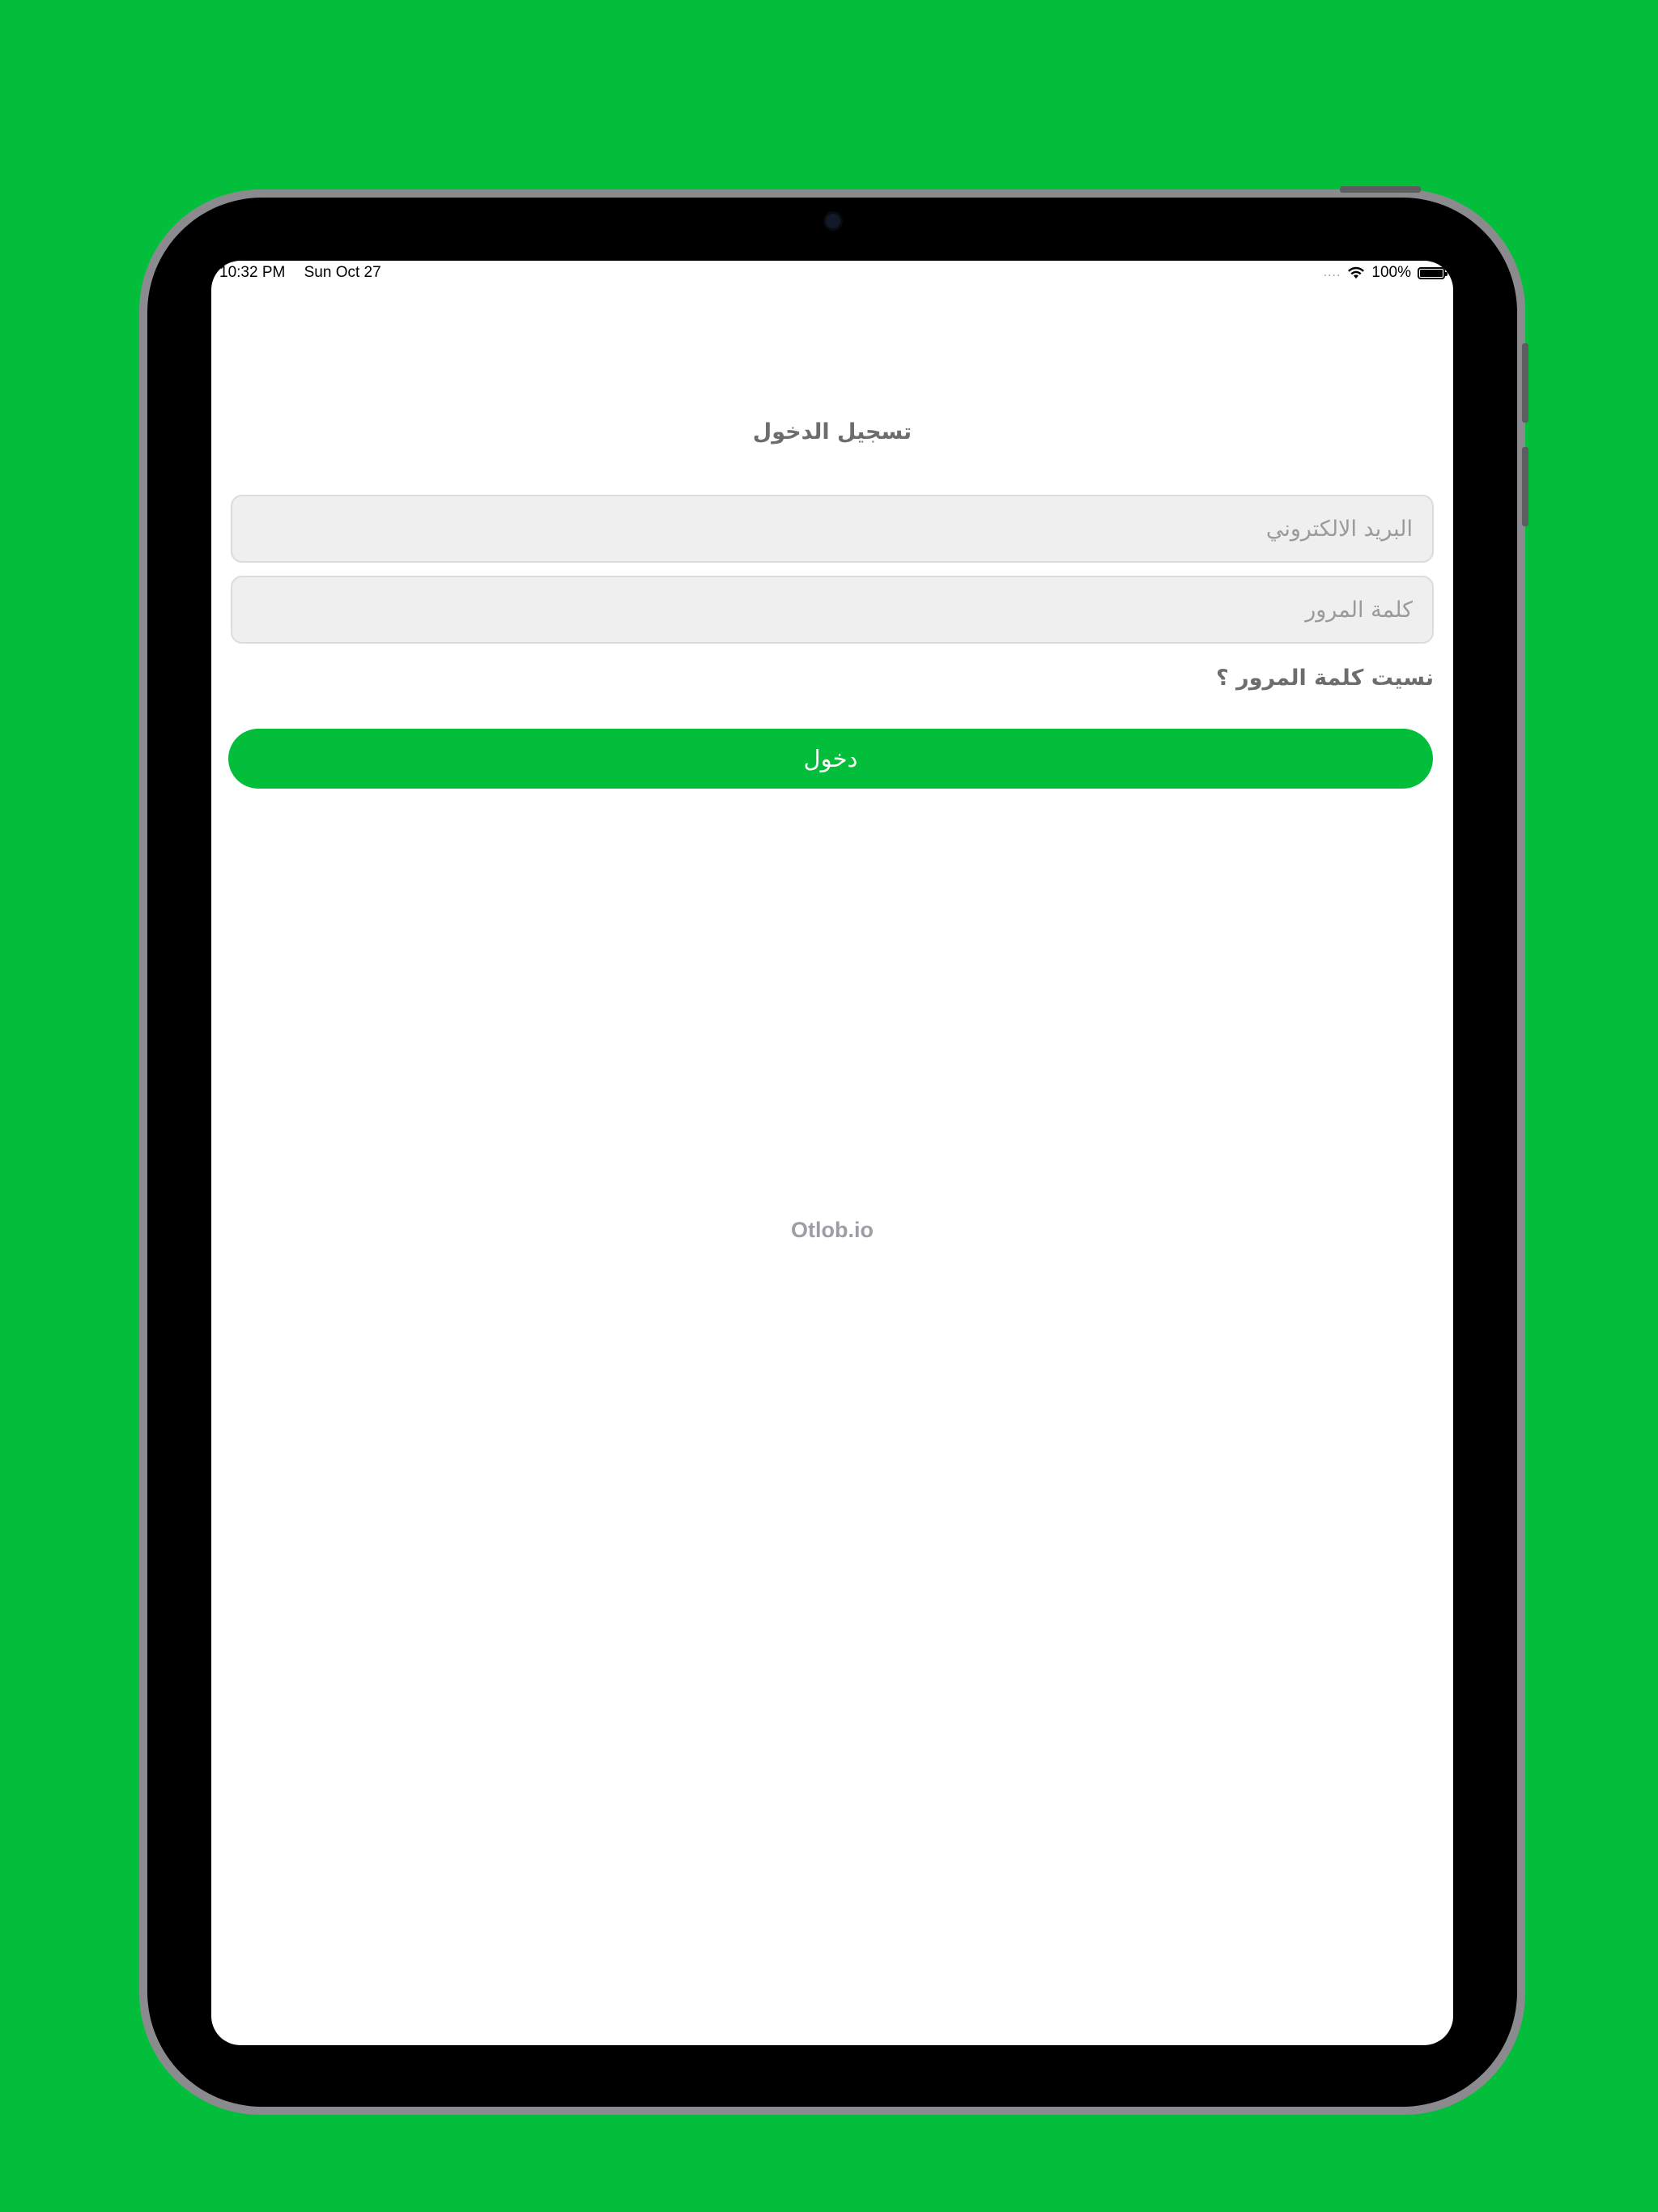  What do you see at coordinates (1356, 272) in the screenshot?
I see `wifi-icon` at bounding box center [1356, 272].